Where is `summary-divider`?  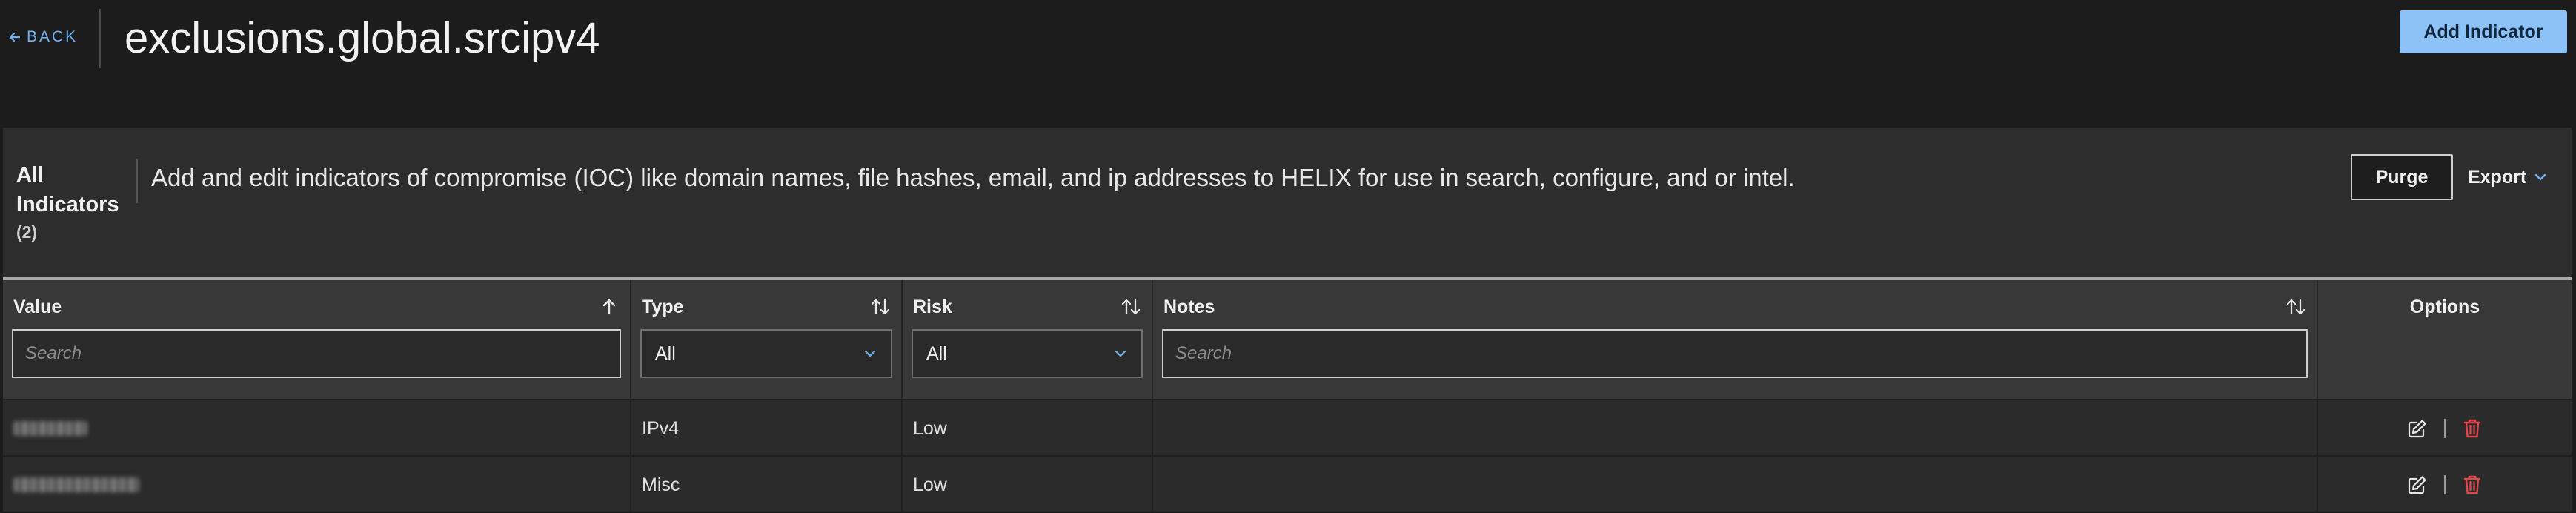 summary-divider is located at coordinates (137, 181).